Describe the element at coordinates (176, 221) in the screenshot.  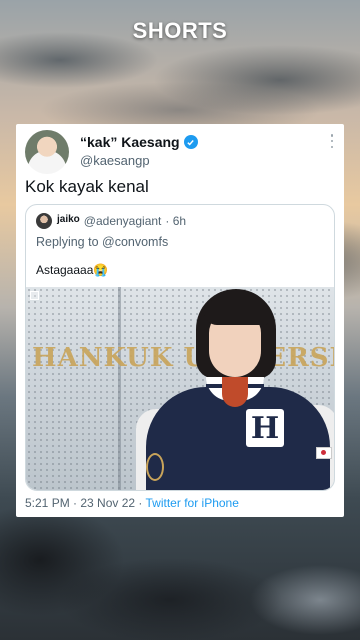
I see `quoted-tweet-age: · 6h` at that location.